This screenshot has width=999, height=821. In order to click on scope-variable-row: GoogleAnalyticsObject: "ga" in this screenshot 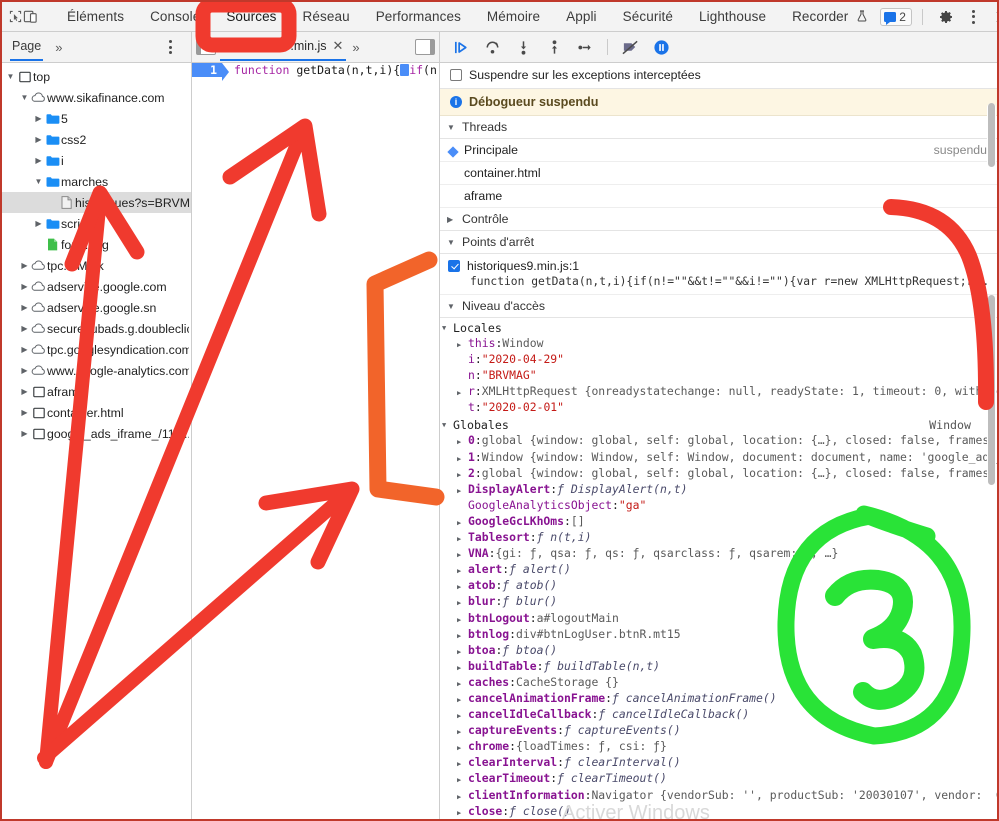, I will do `click(718, 506)`.